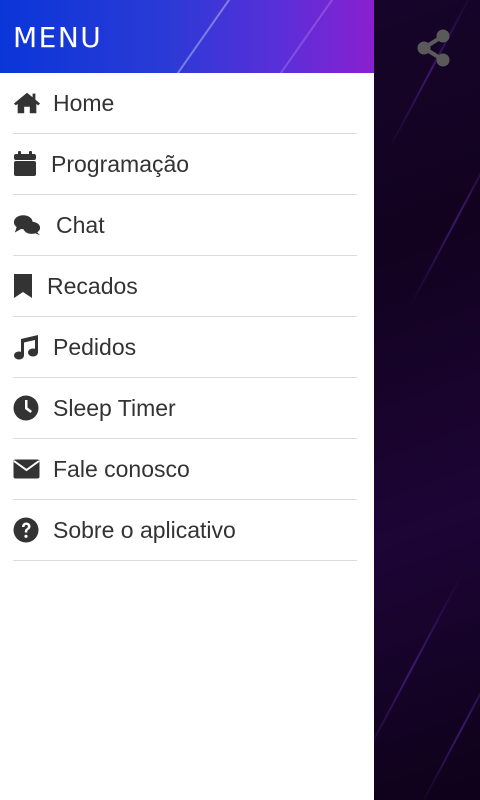  What do you see at coordinates (114, 407) in the screenshot?
I see `menu-item-label: Sleep Timer` at bounding box center [114, 407].